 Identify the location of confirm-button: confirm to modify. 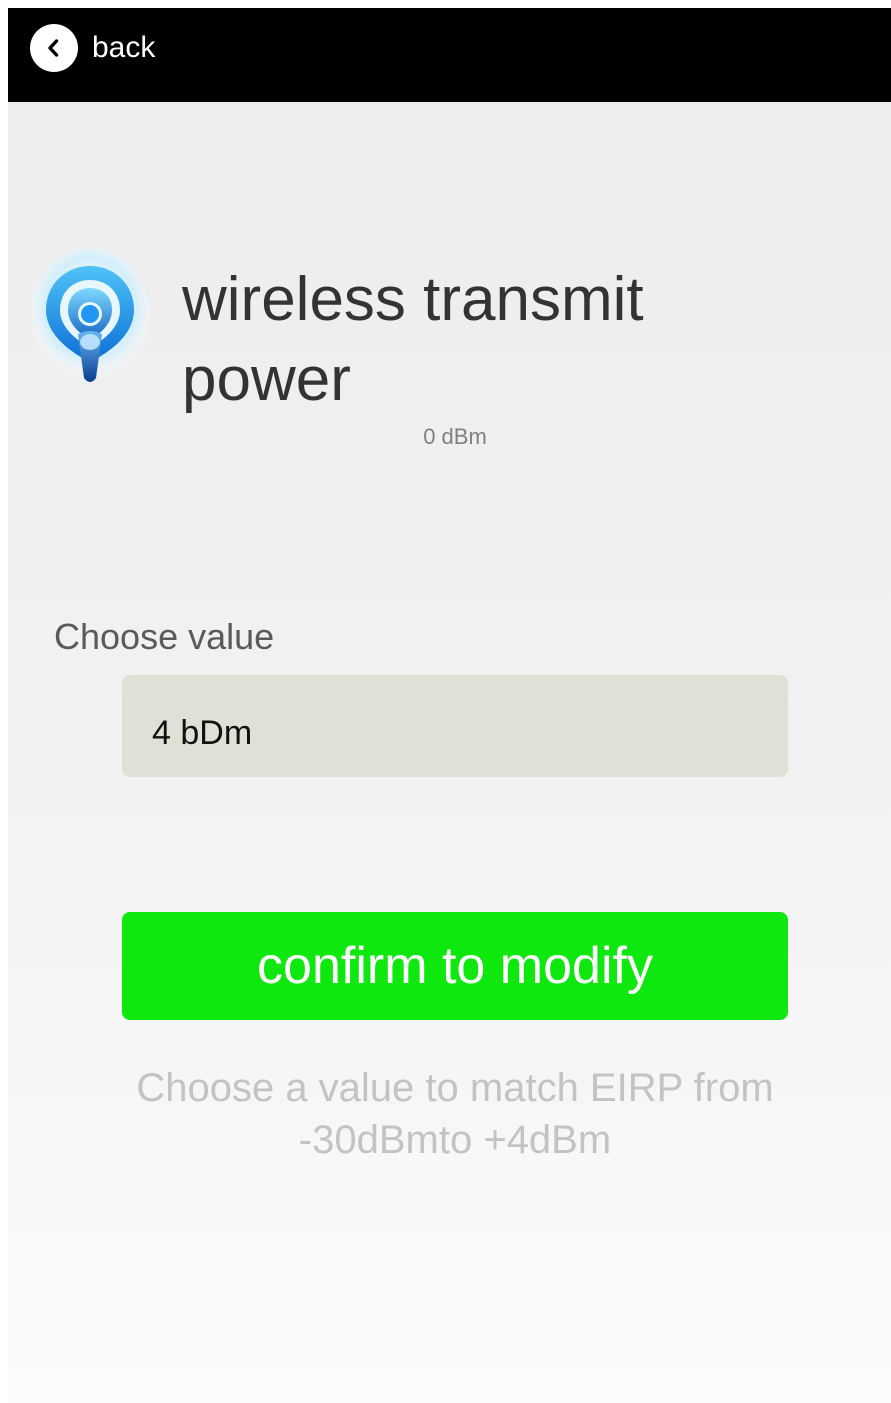
(455, 966).